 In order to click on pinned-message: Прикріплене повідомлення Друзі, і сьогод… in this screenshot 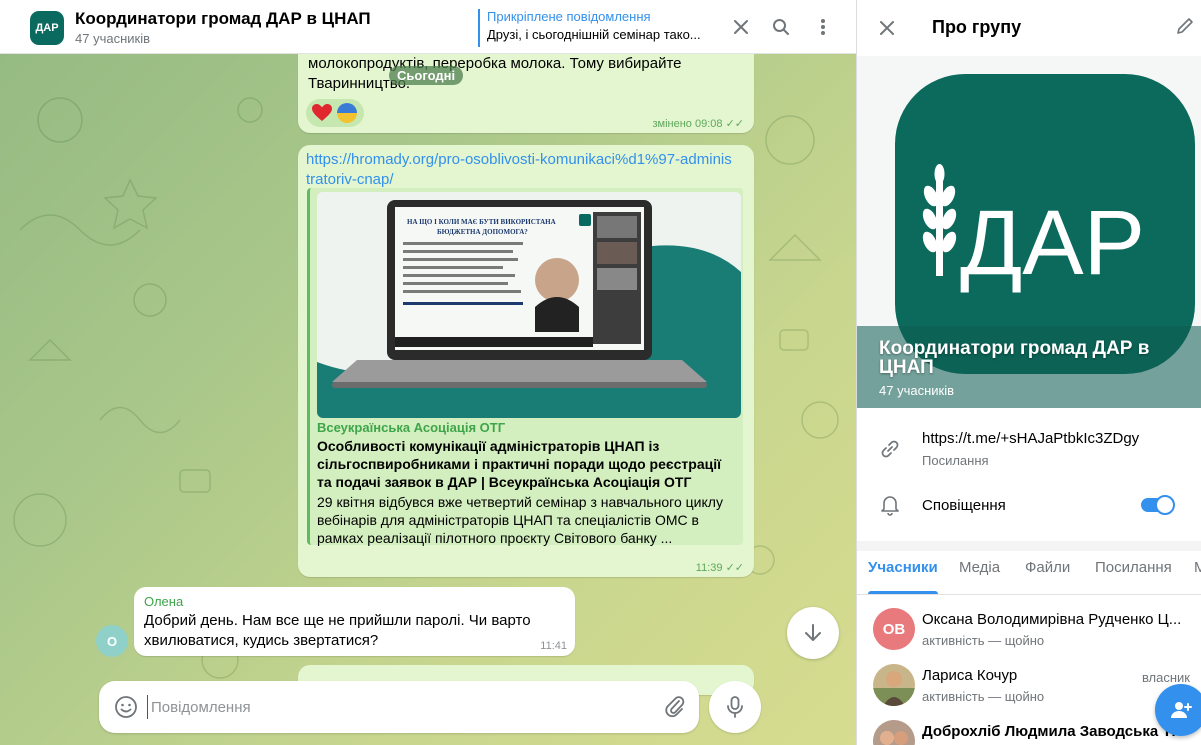, I will do `click(598, 28)`.